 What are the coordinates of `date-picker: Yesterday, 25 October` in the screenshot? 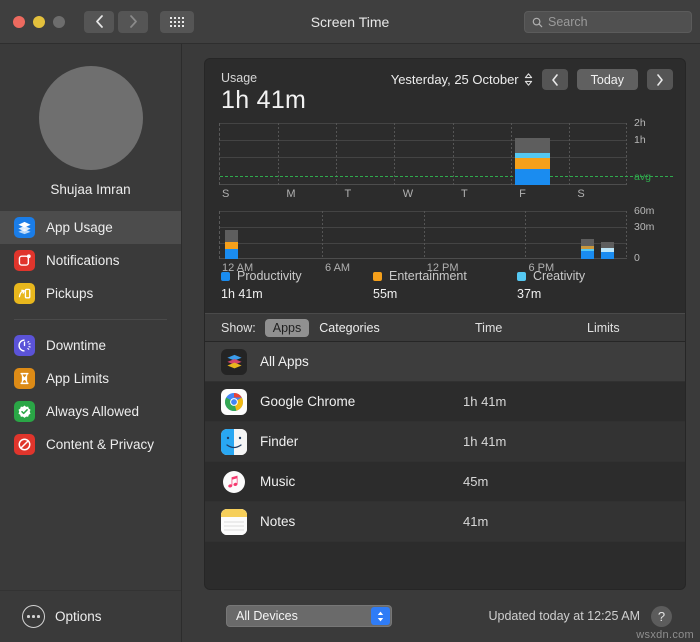 It's located at (462, 79).